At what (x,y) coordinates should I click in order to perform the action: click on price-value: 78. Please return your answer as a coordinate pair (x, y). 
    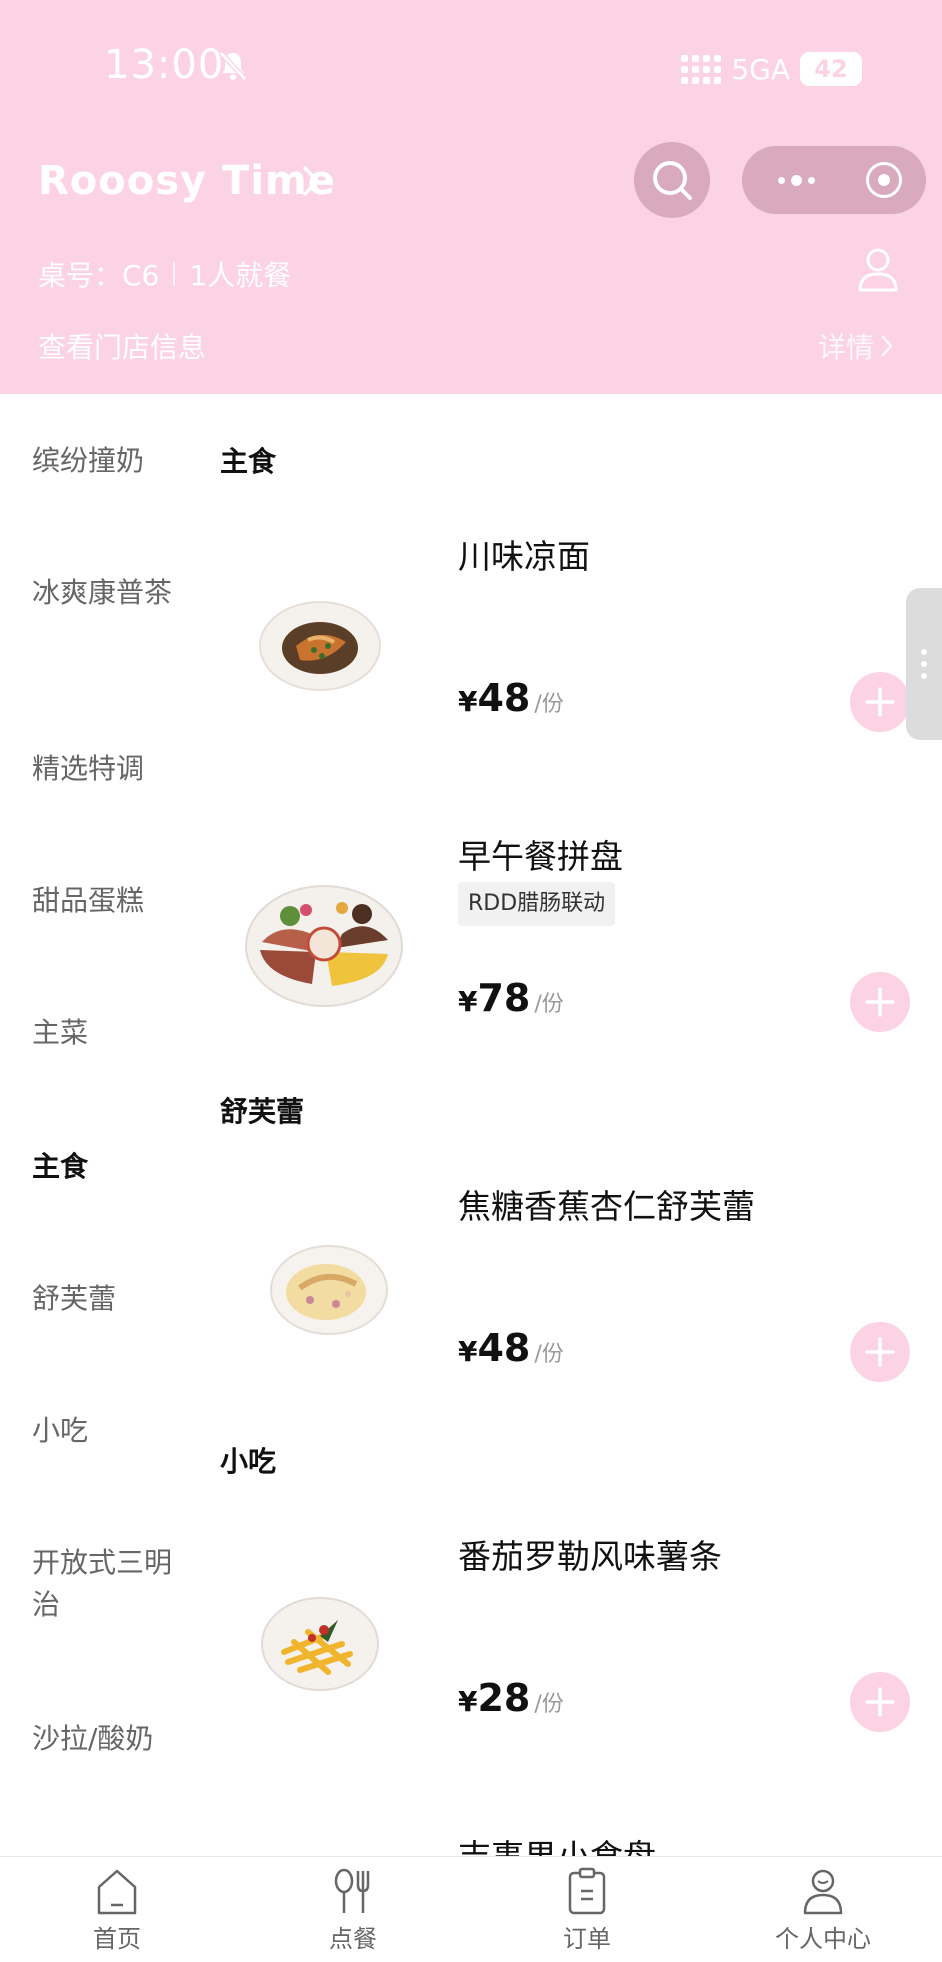
    Looking at the image, I should click on (504, 998).